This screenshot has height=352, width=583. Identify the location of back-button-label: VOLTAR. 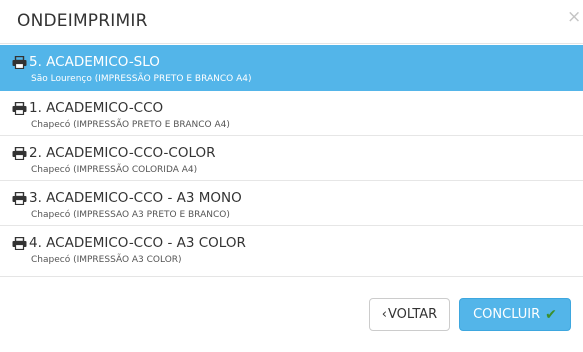
(412, 314).